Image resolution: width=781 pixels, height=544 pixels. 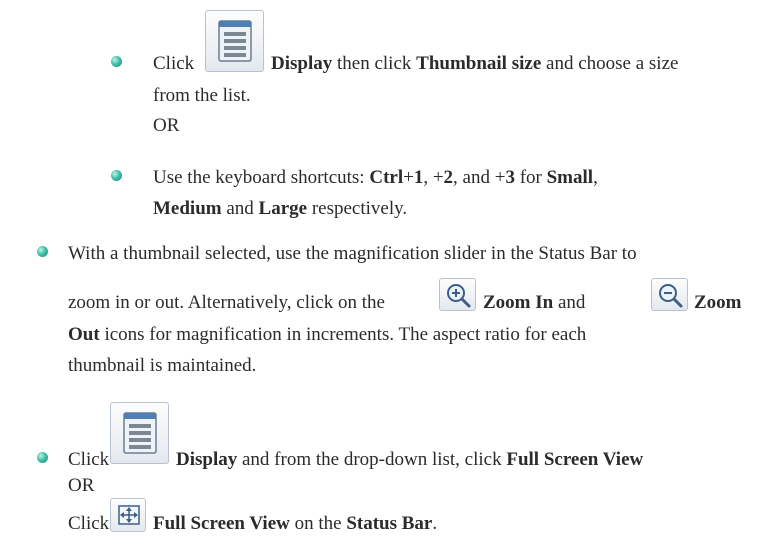 What do you see at coordinates (187, 208) in the screenshot?
I see `medium-label: Medium` at bounding box center [187, 208].